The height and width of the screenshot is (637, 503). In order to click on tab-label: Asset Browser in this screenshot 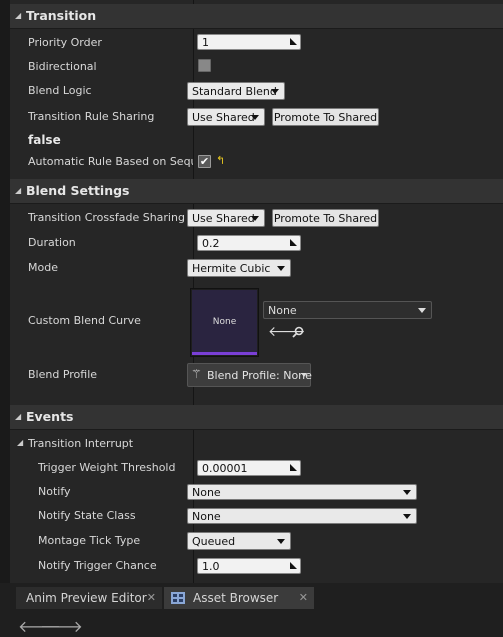, I will do `click(236, 598)`.